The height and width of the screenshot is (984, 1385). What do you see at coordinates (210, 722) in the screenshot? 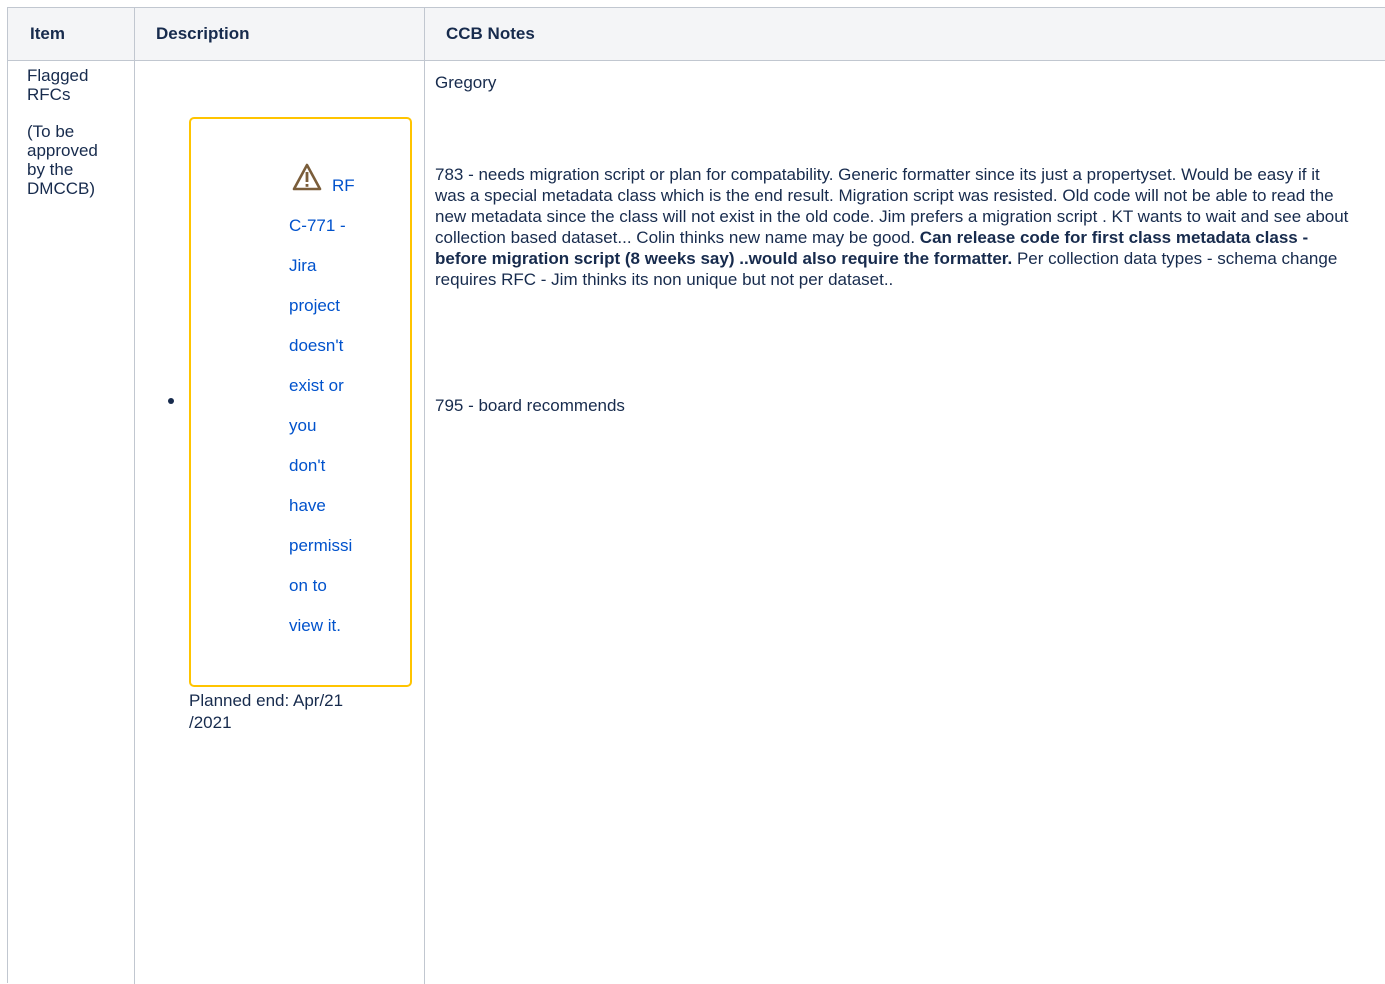
I see `planned-end-line: /2021` at bounding box center [210, 722].